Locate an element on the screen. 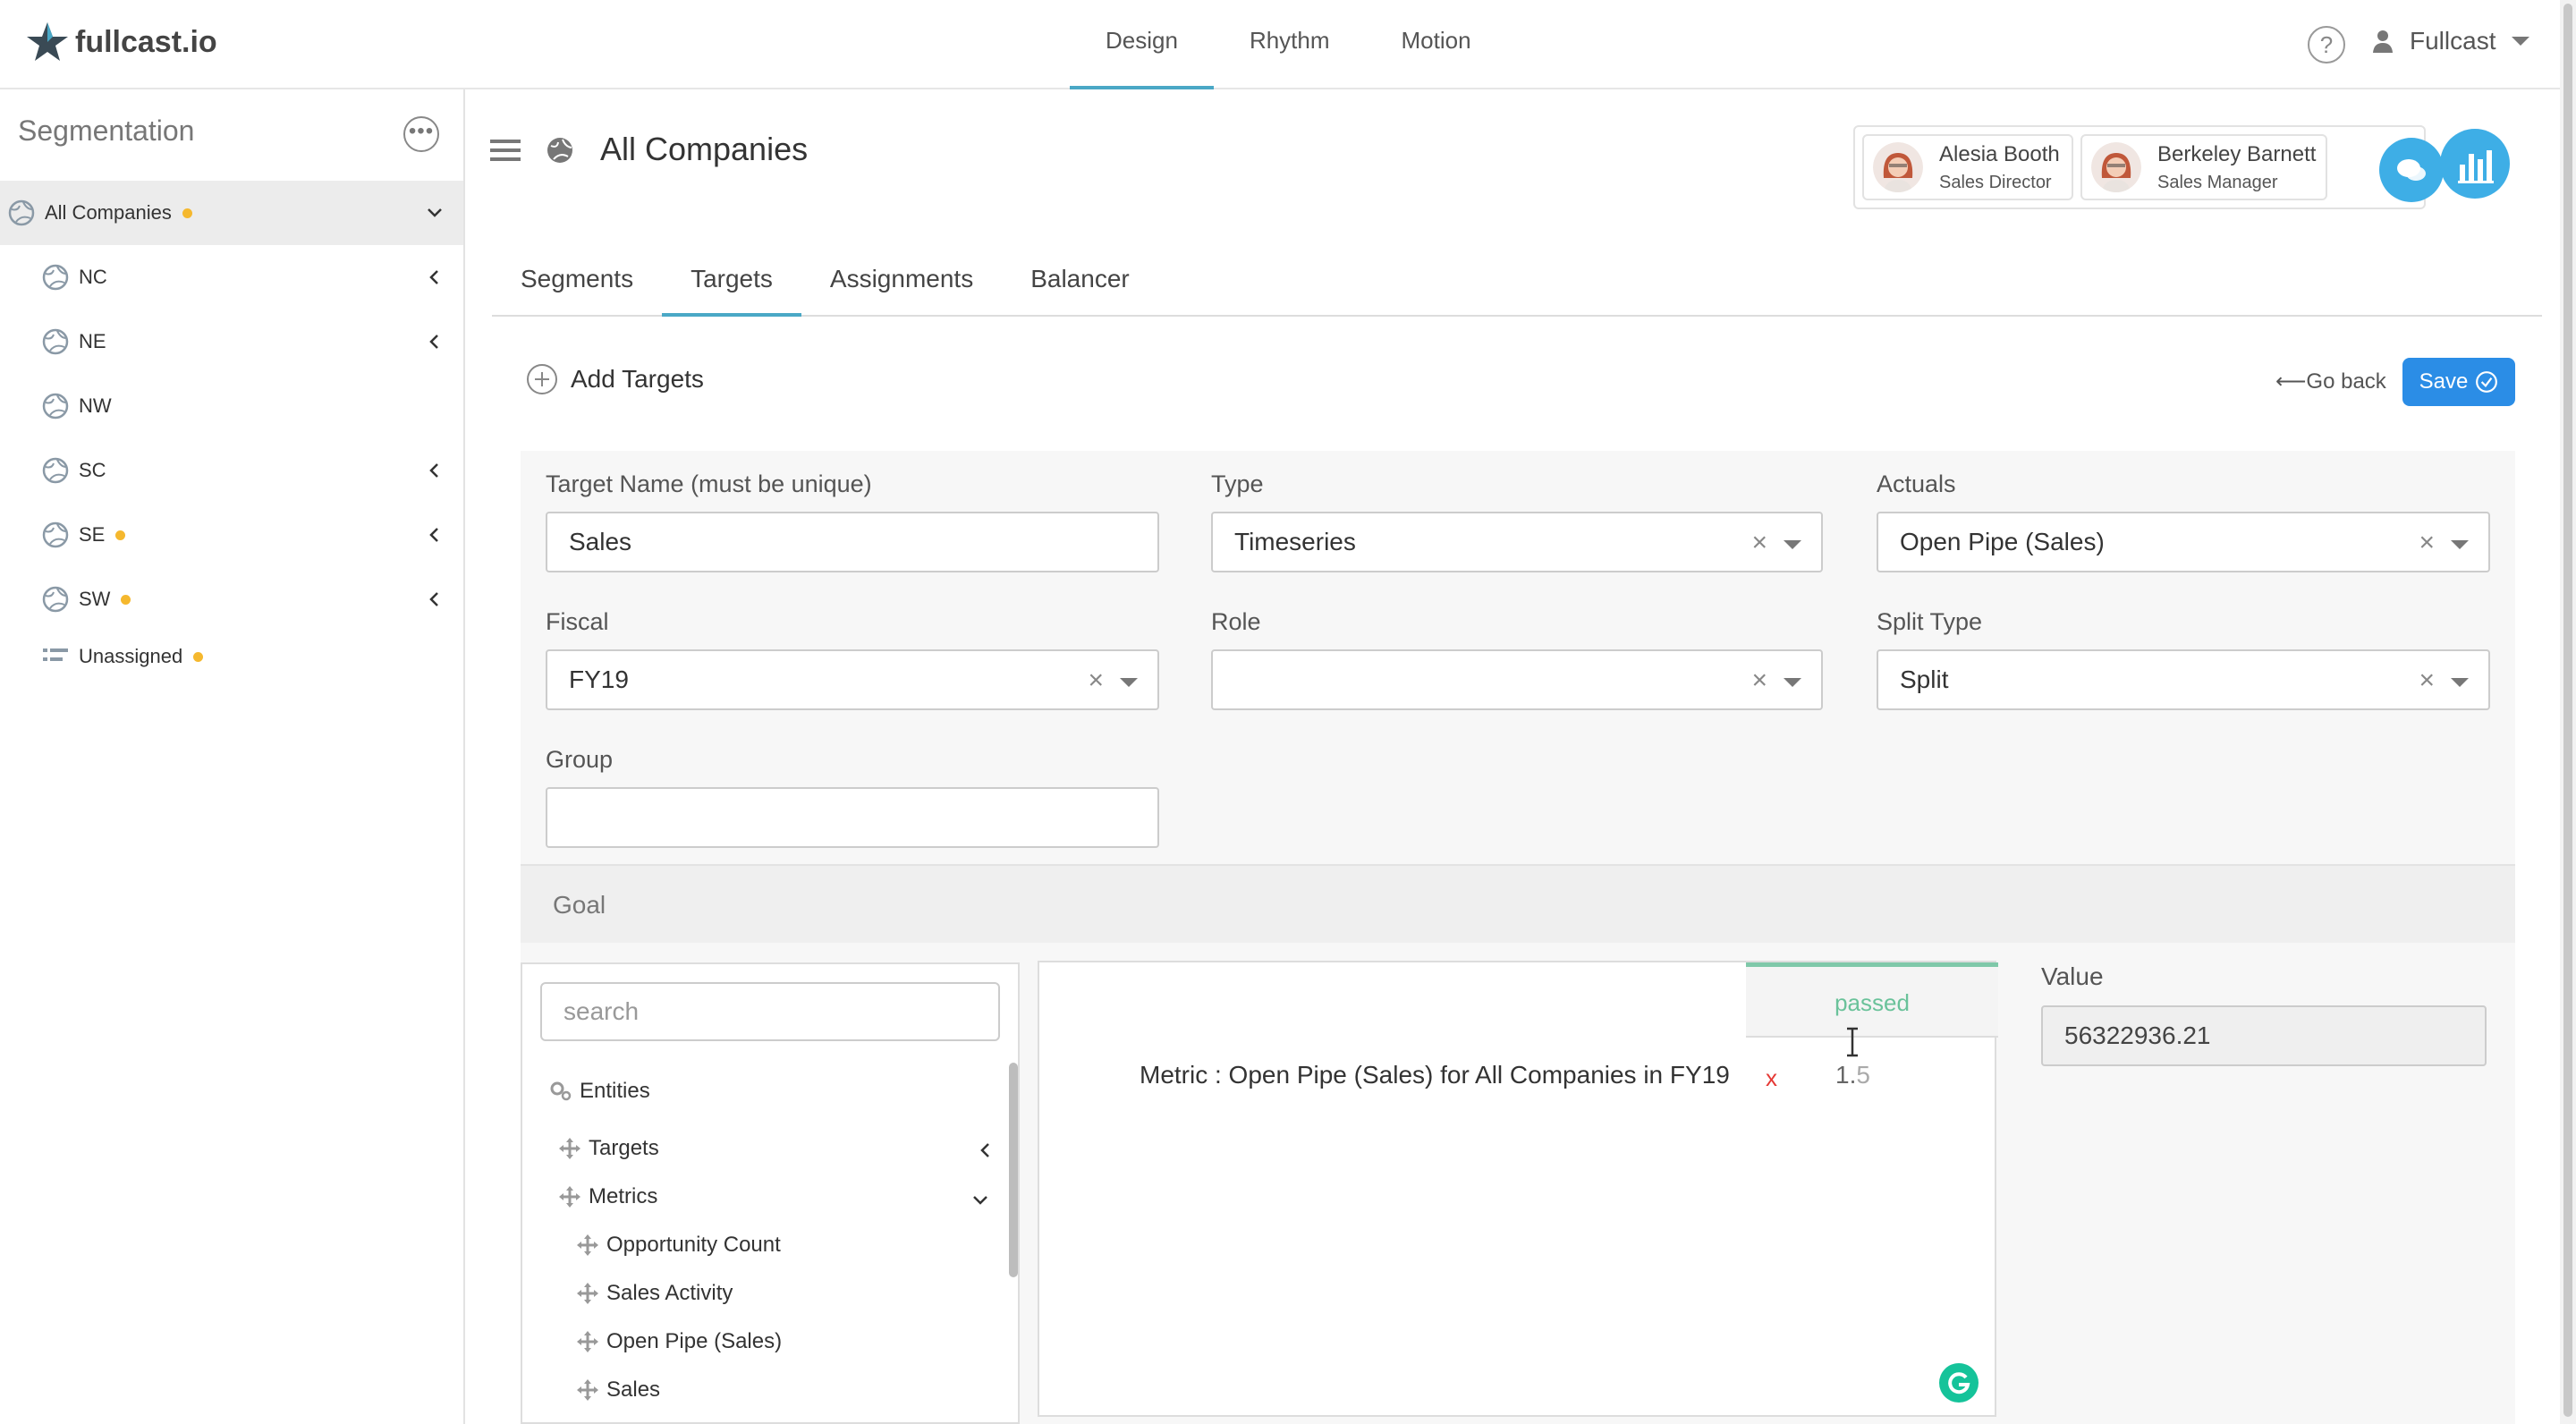  tree-item-label: Targets is located at coordinates (624, 1148).